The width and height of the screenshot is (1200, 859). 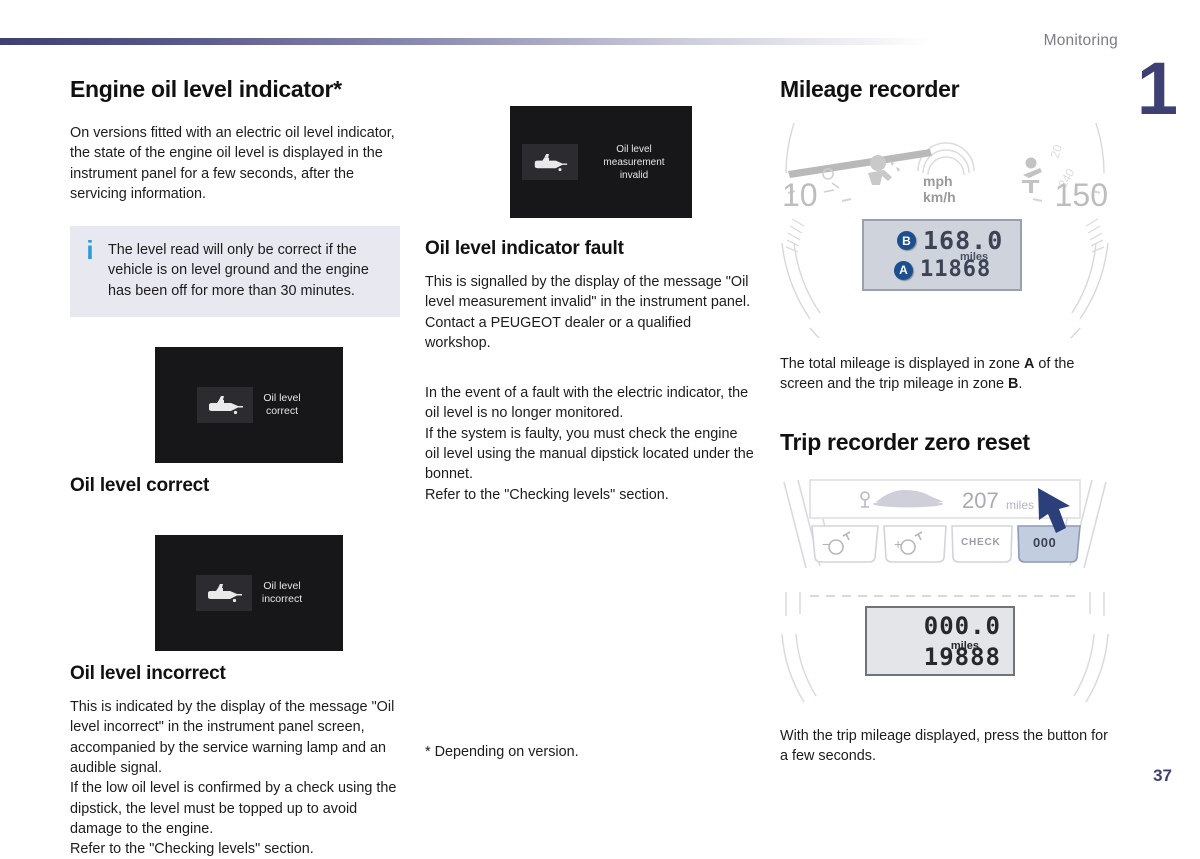 I want to click on chapter-number: 1, so click(x=1157, y=88).